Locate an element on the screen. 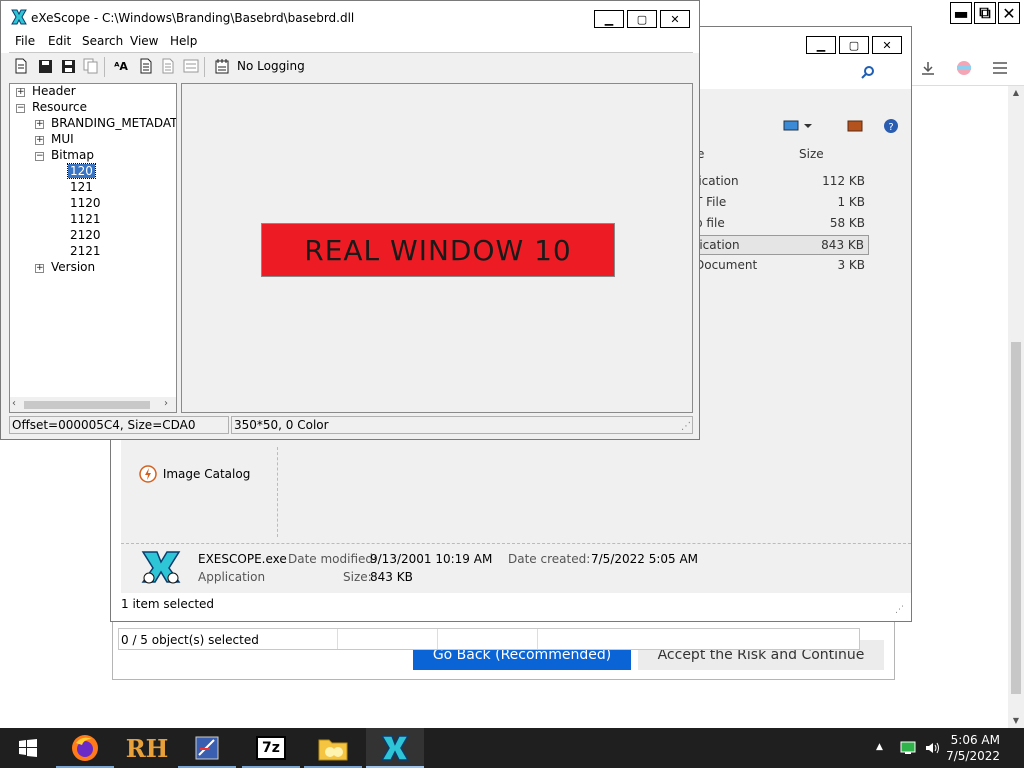 The image size is (1024, 768). copy-icon-disabled is located at coordinates (91, 66).